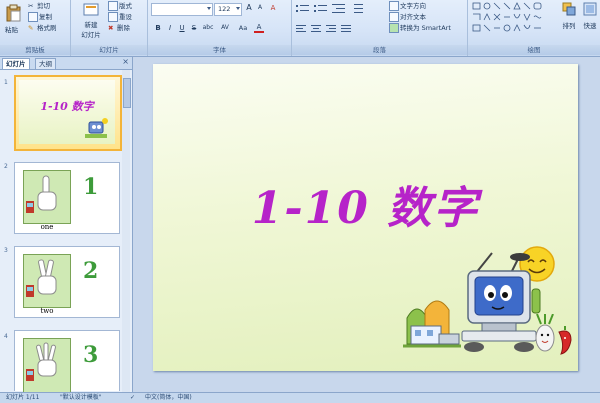 The image size is (600, 403). What do you see at coordinates (14, 21) in the screenshot?
I see `paste-button: 粘贴` at bounding box center [14, 21].